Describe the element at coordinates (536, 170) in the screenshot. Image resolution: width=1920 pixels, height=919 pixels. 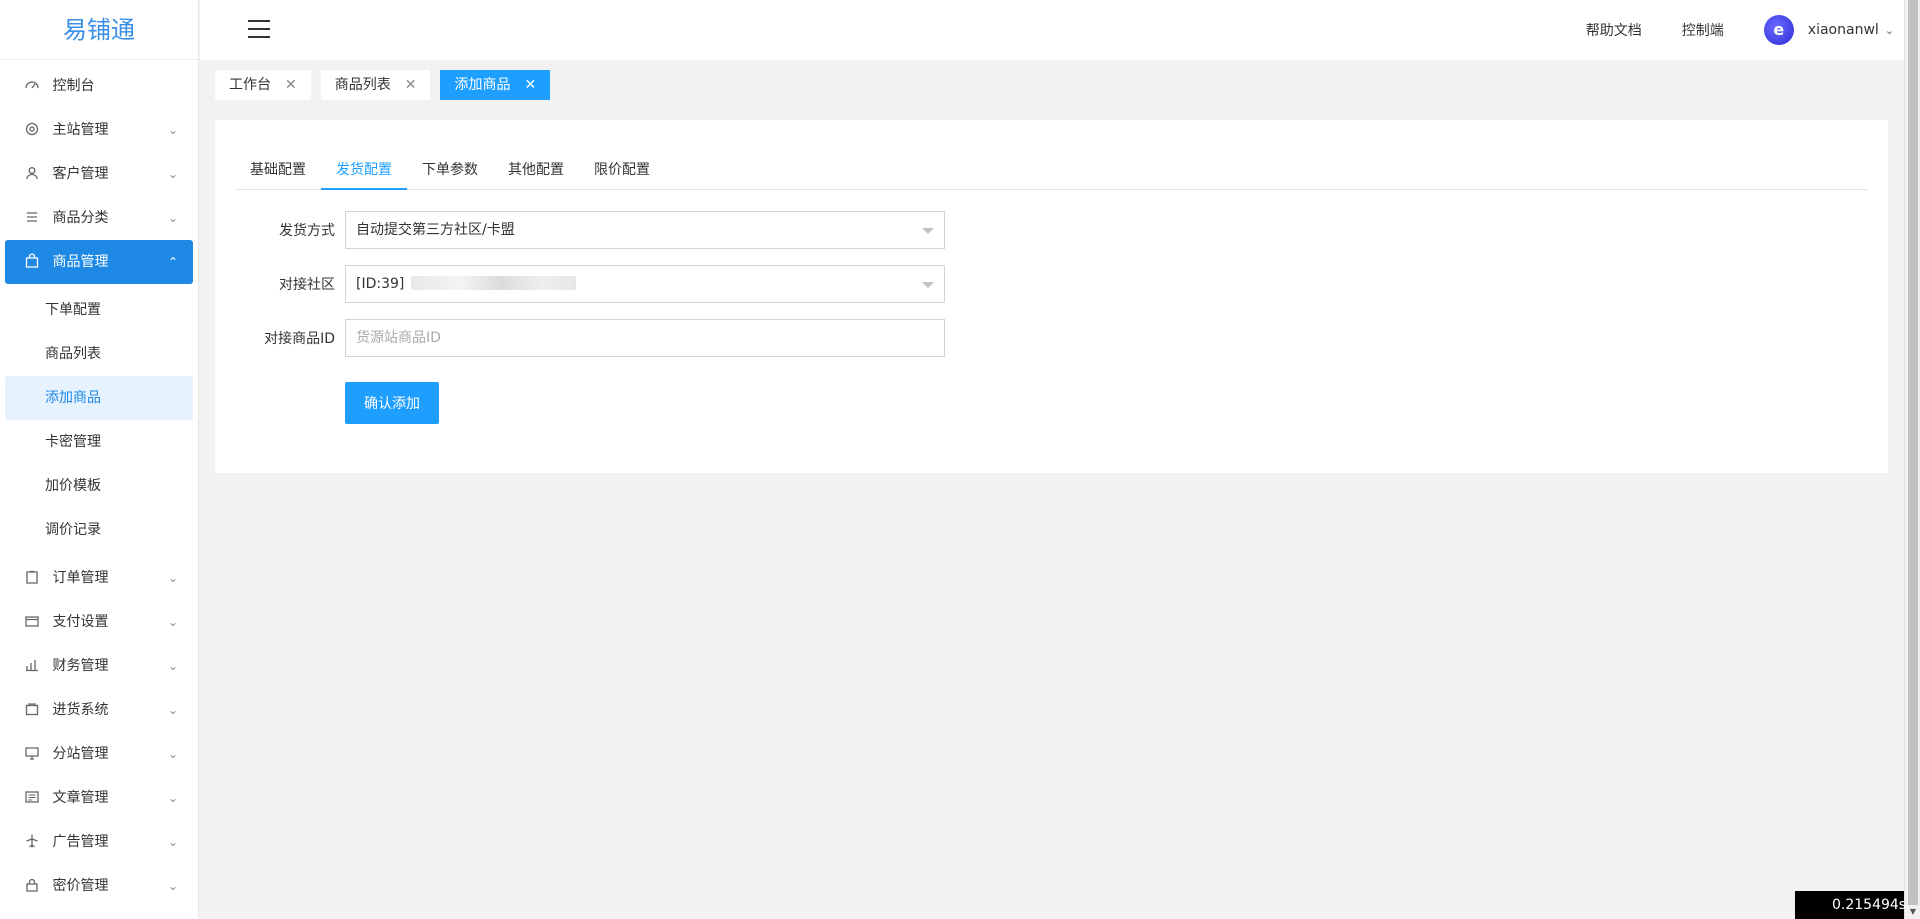
I see `tab-other-config: 其他配置` at that location.